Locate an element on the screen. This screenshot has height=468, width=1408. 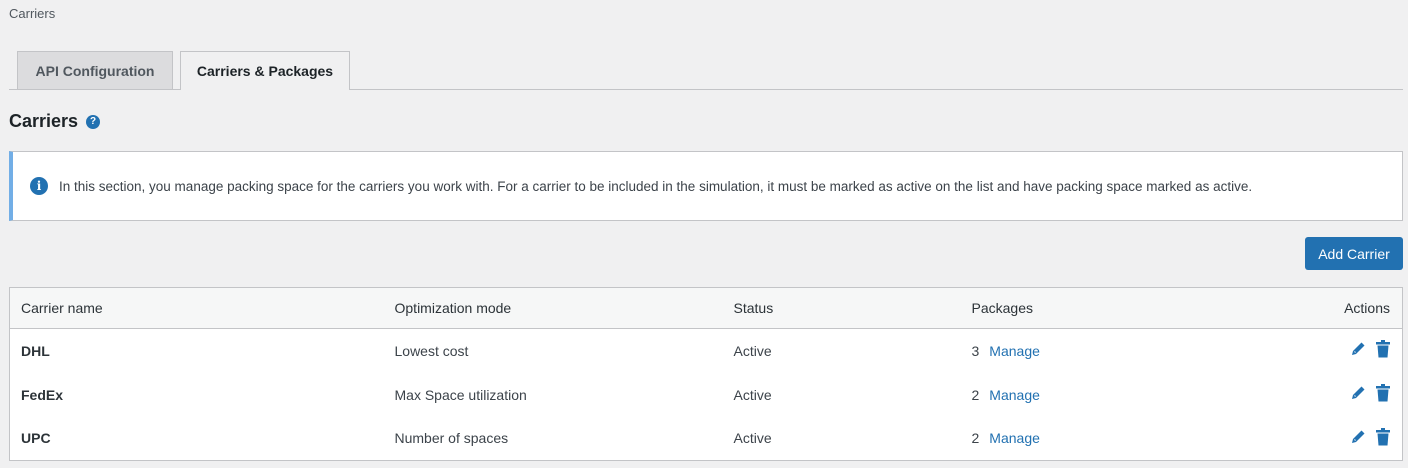
info-icon: i is located at coordinates (39, 186).